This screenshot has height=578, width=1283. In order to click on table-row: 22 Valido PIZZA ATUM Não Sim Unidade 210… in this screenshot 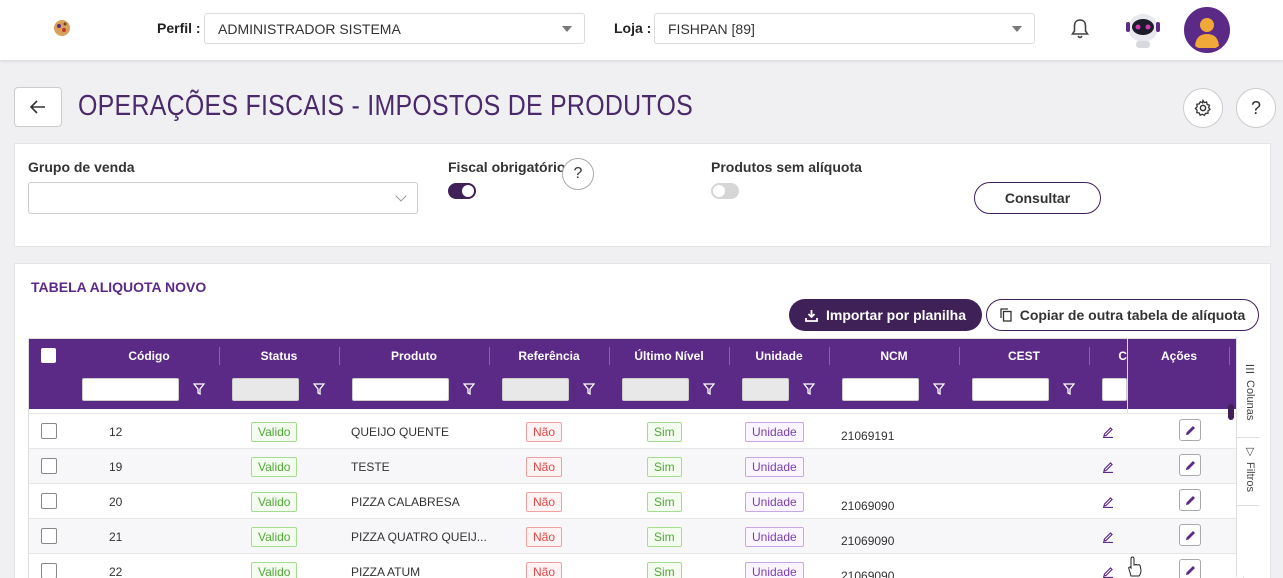, I will do `click(636, 565)`.